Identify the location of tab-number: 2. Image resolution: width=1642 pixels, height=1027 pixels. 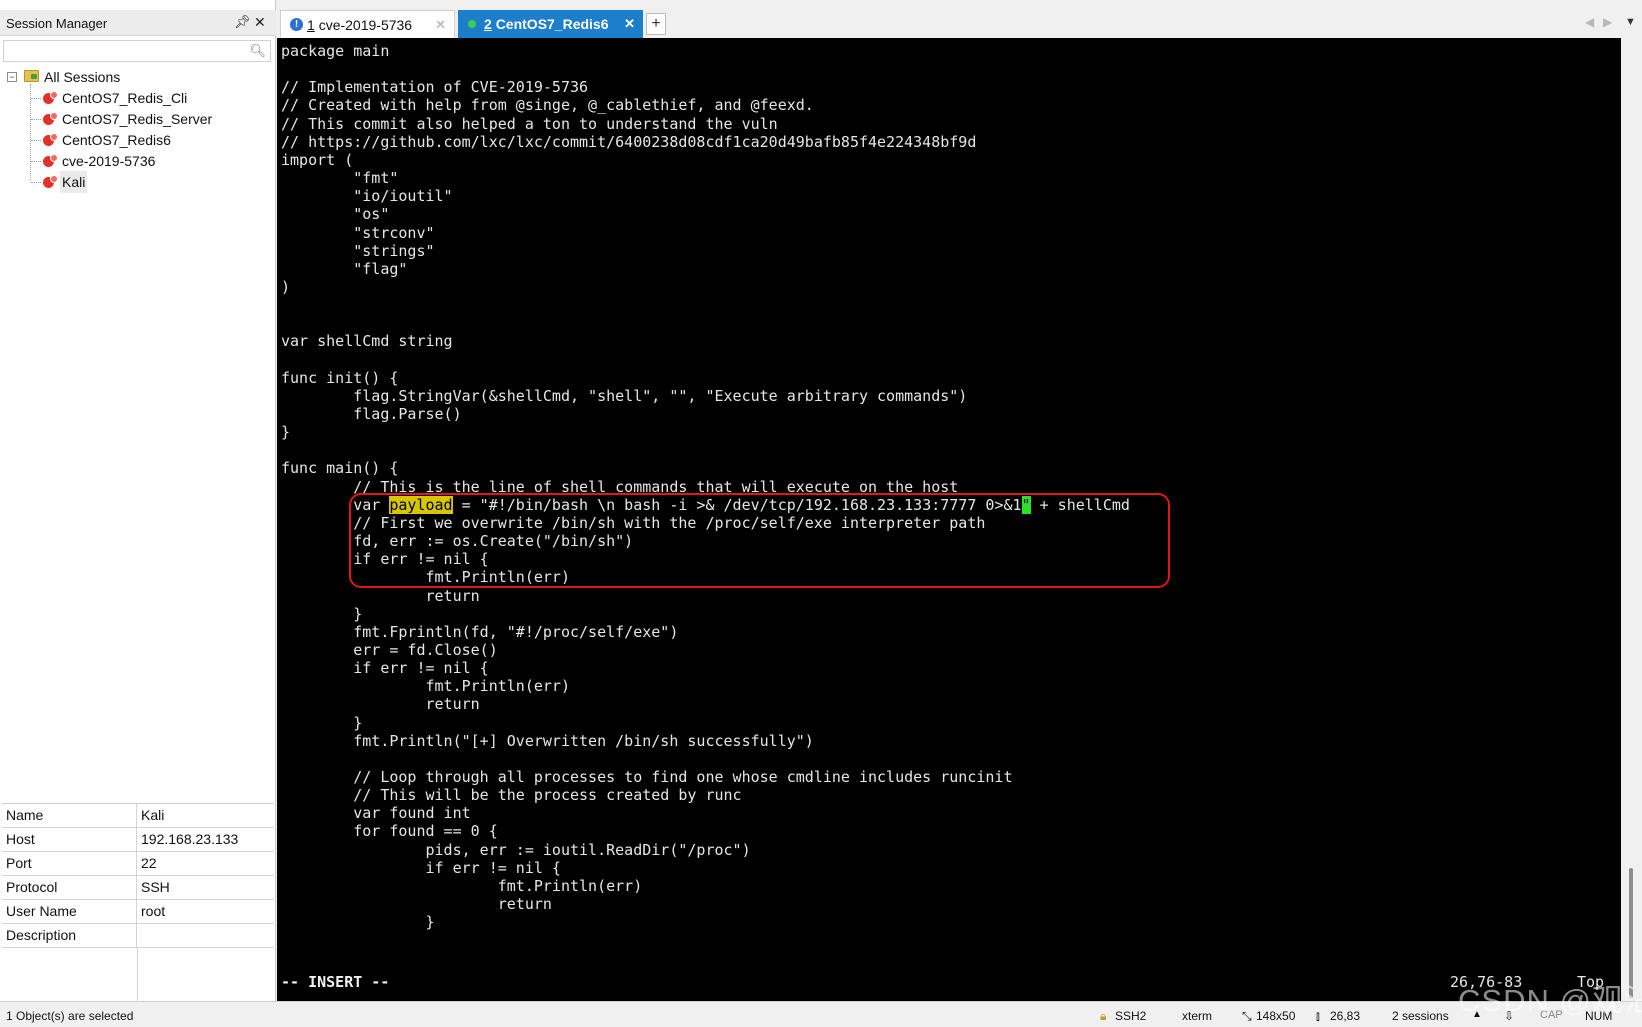
(488, 24).